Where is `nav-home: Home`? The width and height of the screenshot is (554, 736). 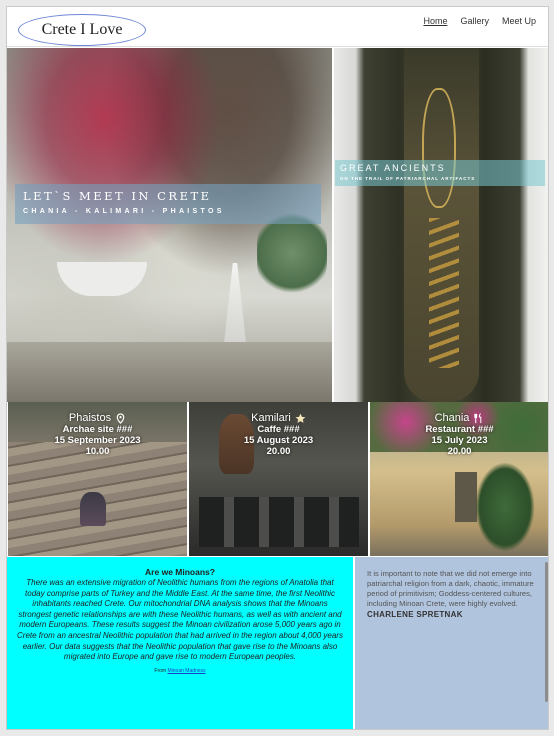
nav-home: Home is located at coordinates (435, 21).